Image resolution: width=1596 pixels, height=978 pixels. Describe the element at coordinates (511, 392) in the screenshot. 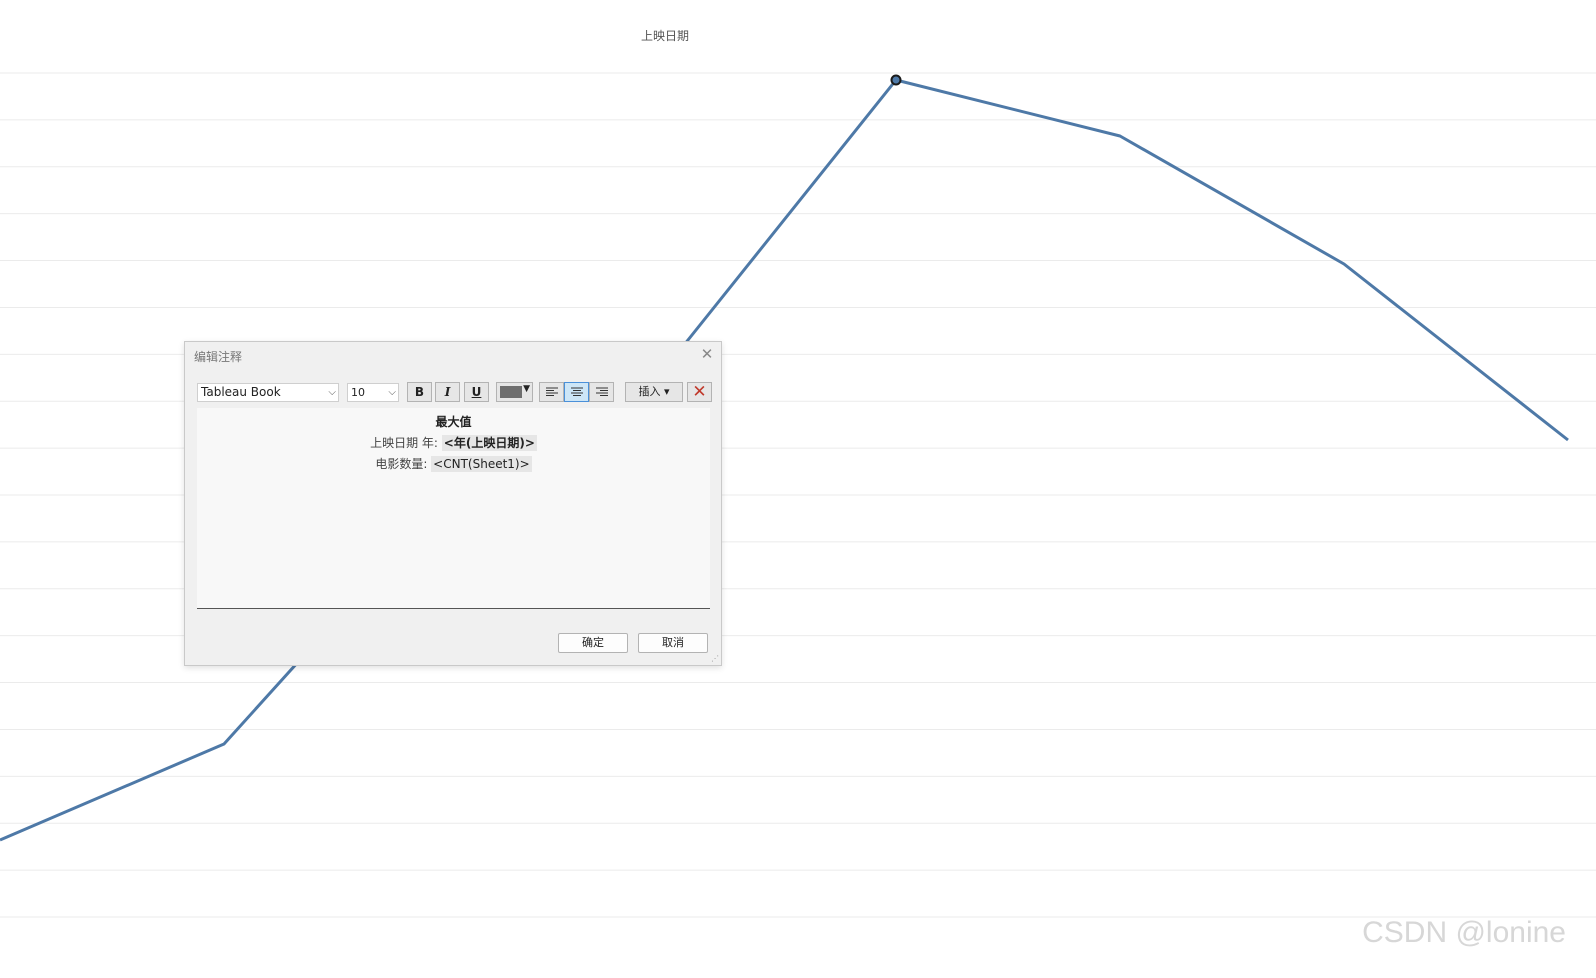

I see `color-swatch` at that location.